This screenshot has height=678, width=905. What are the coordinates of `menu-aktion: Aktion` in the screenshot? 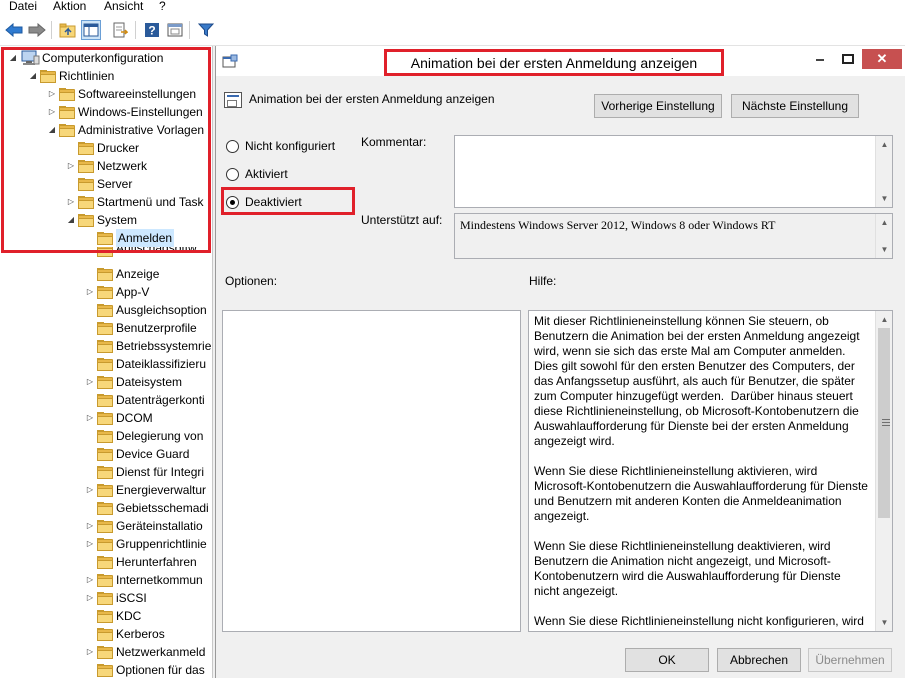 It's located at (69, 6).